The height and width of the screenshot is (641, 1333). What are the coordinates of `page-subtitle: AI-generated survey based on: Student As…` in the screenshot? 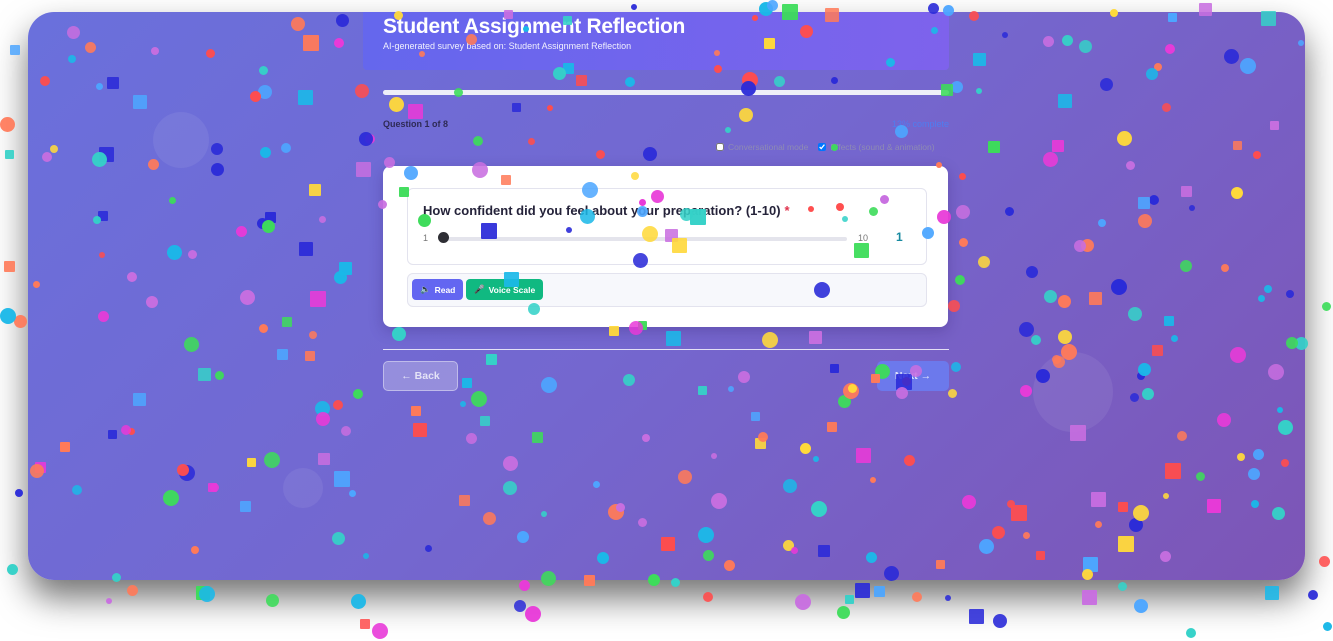 It's located at (507, 46).